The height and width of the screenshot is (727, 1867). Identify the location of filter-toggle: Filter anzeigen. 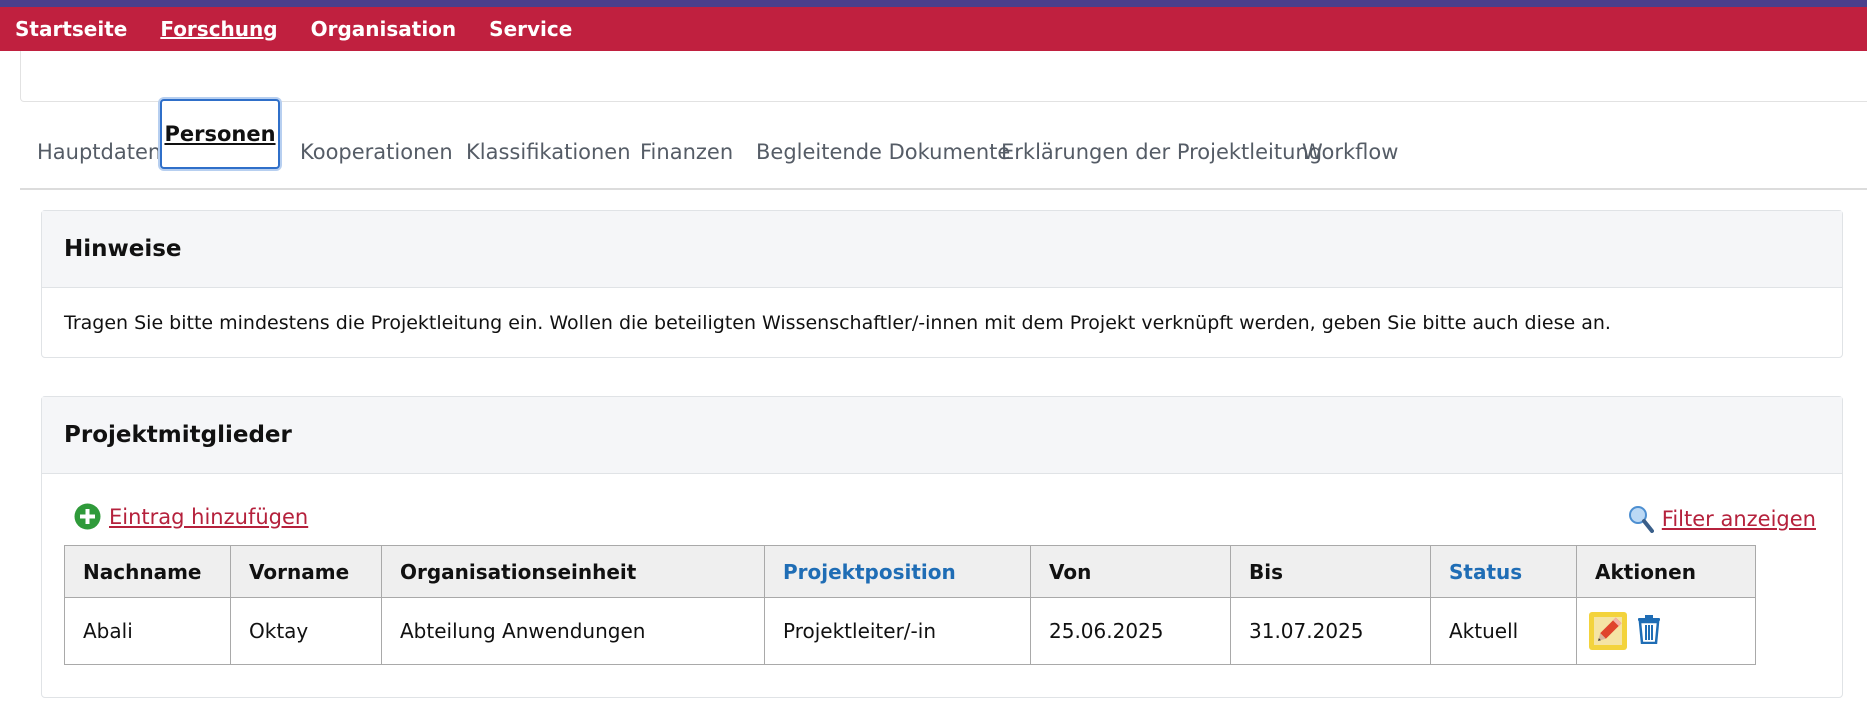
(1722, 519).